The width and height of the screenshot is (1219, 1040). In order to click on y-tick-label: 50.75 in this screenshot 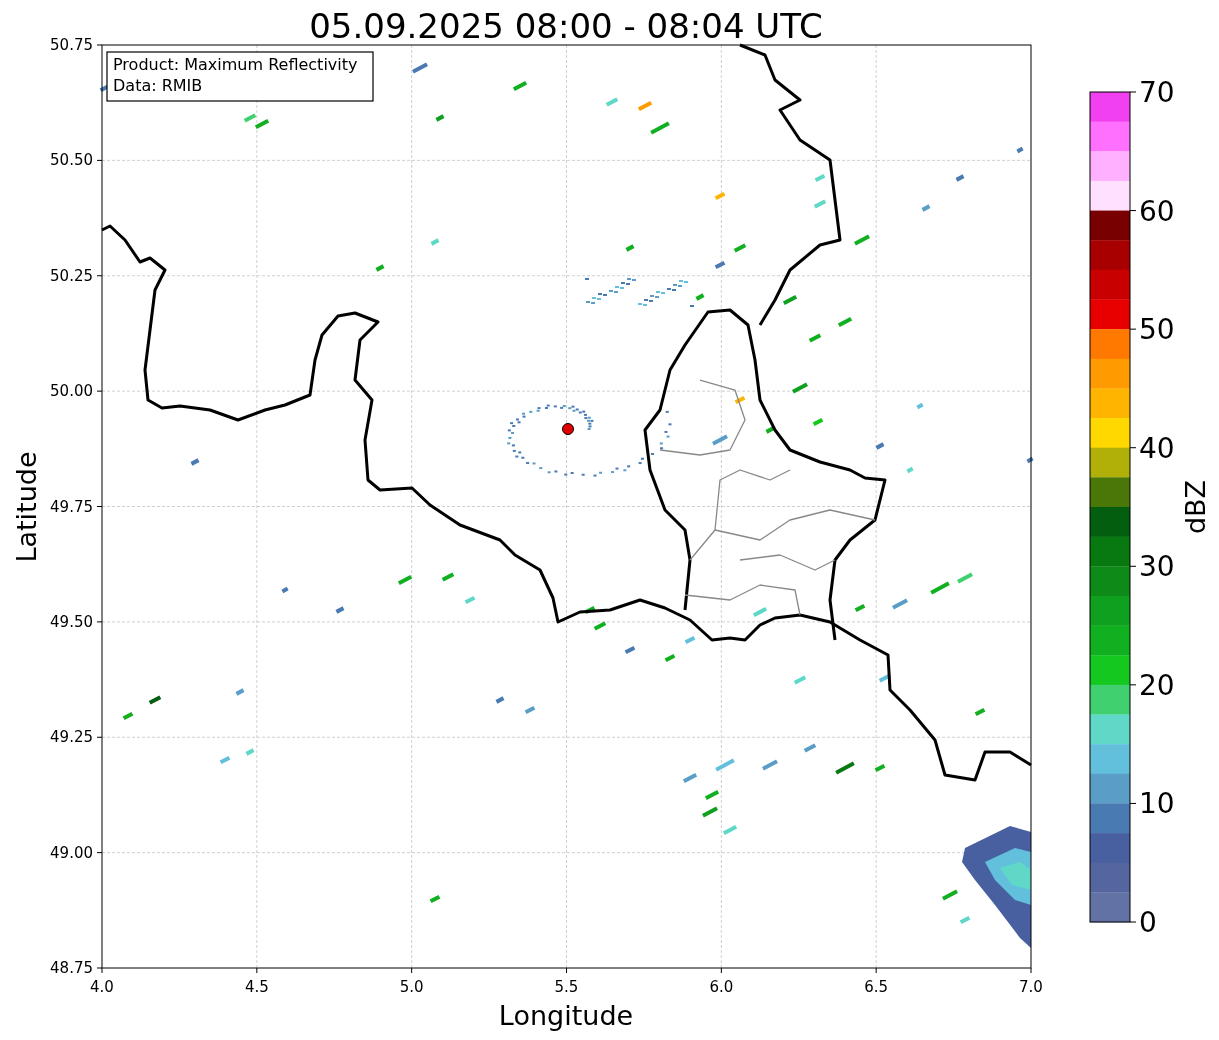, I will do `click(71, 45)`.